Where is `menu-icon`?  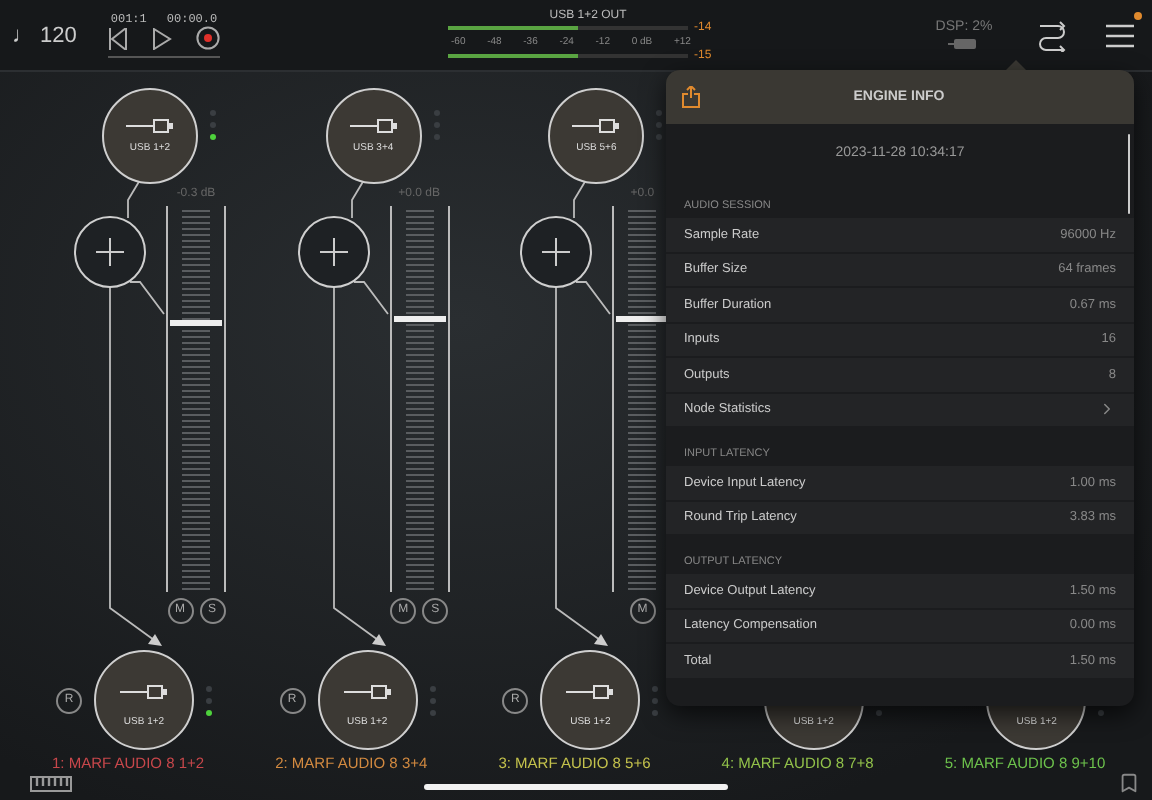
menu-icon is located at coordinates (1120, 35).